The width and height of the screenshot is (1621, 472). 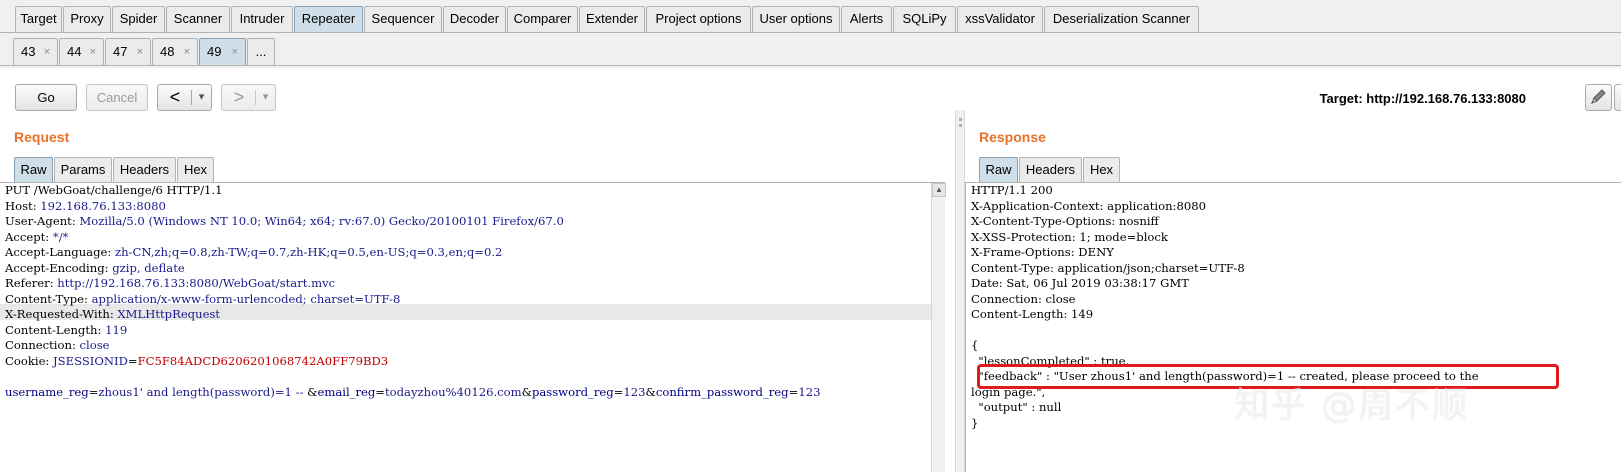 I want to click on param-key: confirm_password_reg, so click(x=722, y=391).